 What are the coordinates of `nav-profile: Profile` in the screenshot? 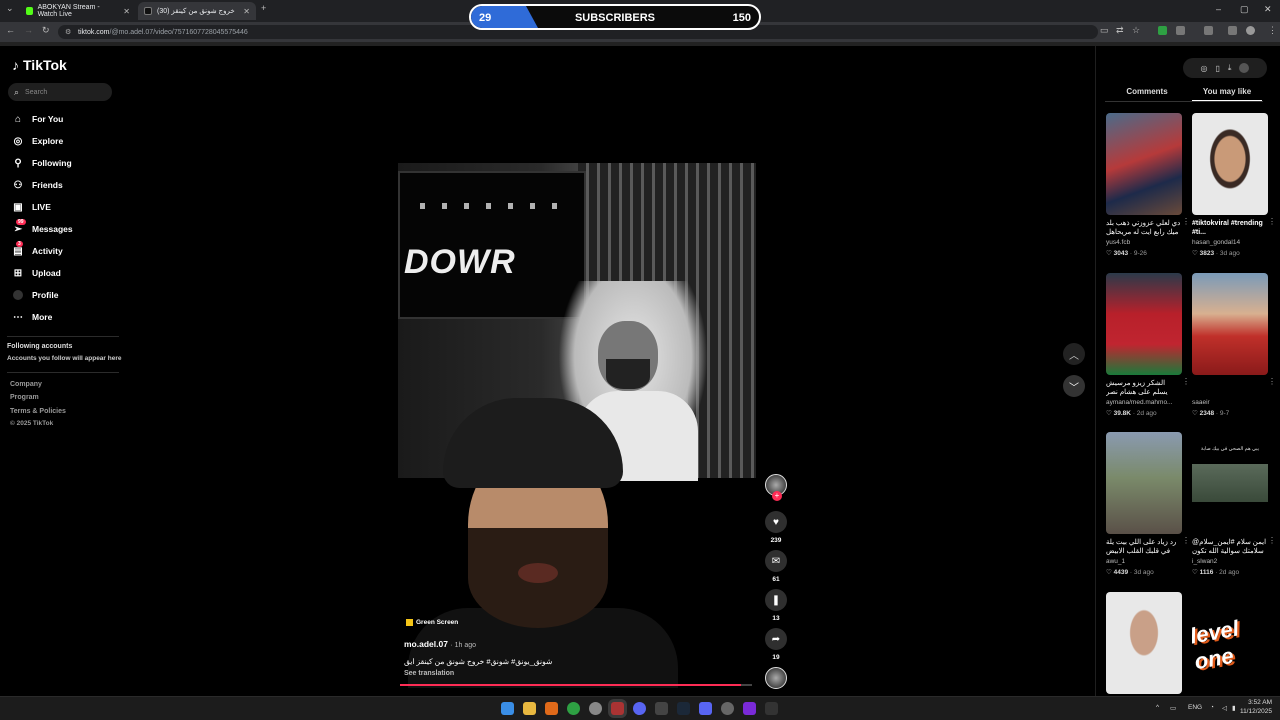 It's located at (35, 295).